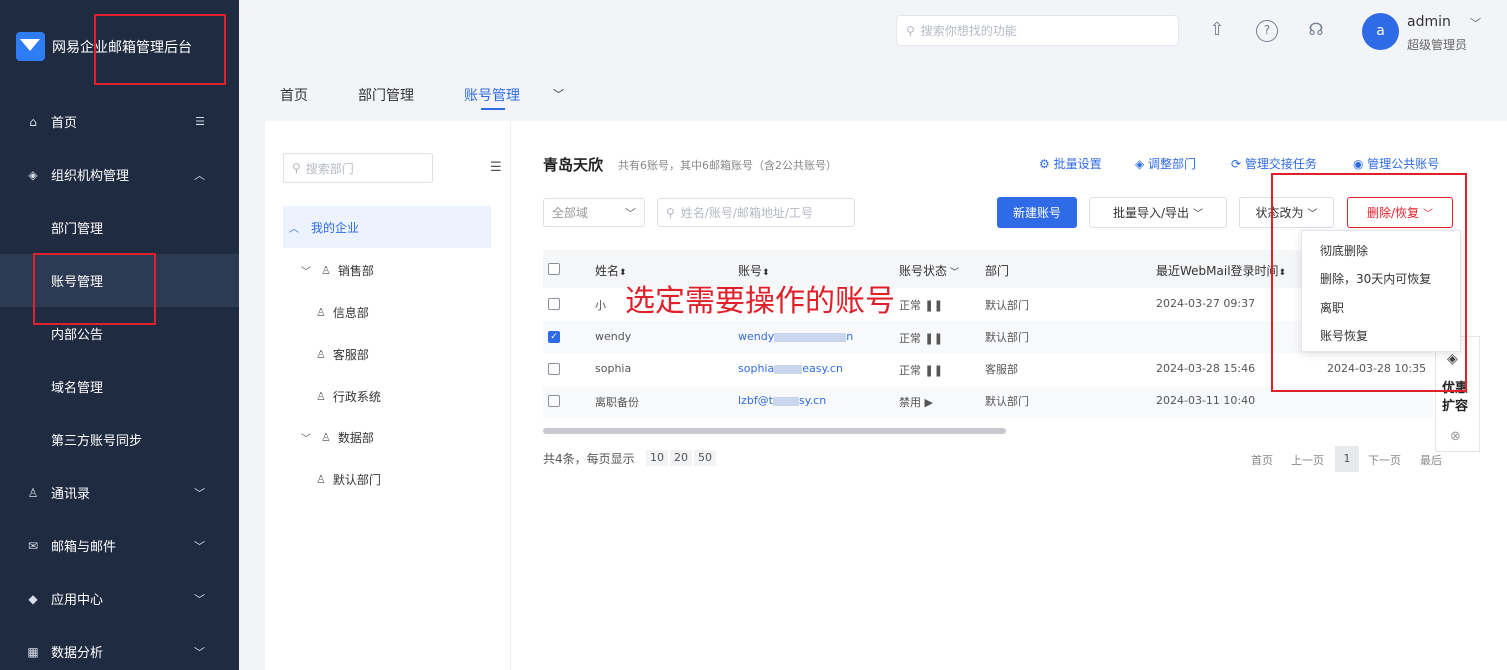 The image size is (1507, 670). I want to click on table-horizontal-scrollbar, so click(774, 431).